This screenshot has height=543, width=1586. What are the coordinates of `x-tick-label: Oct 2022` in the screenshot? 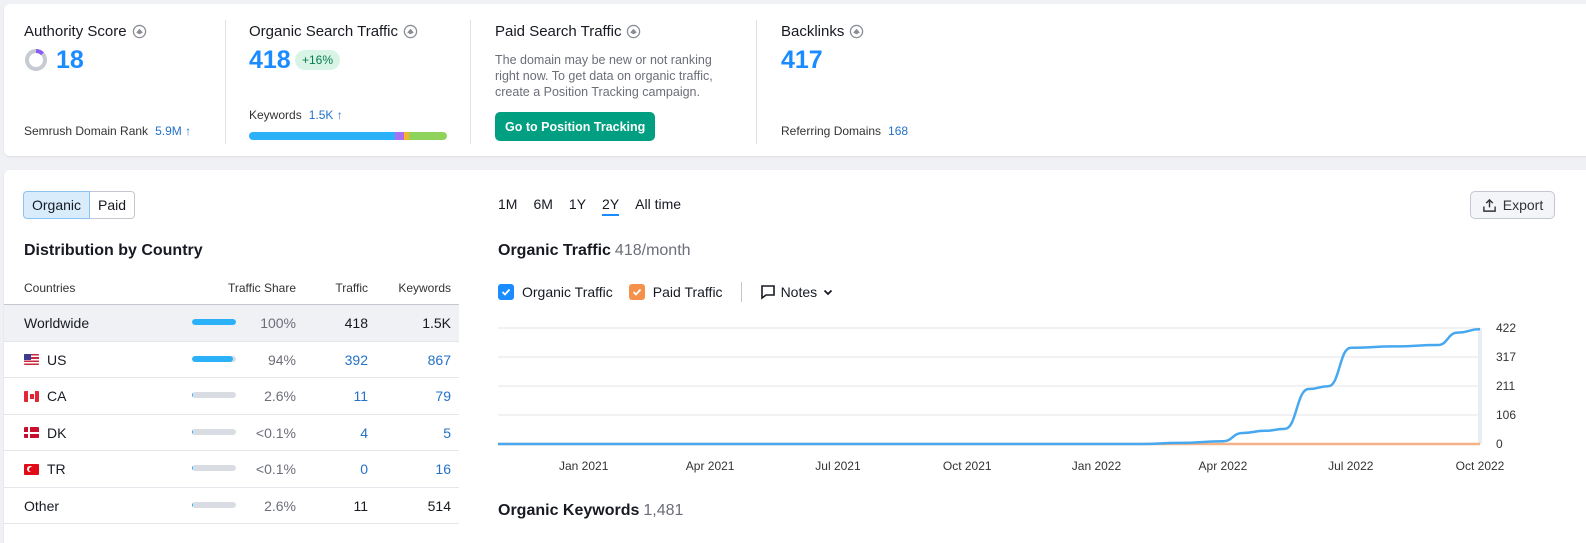 It's located at (1480, 466).